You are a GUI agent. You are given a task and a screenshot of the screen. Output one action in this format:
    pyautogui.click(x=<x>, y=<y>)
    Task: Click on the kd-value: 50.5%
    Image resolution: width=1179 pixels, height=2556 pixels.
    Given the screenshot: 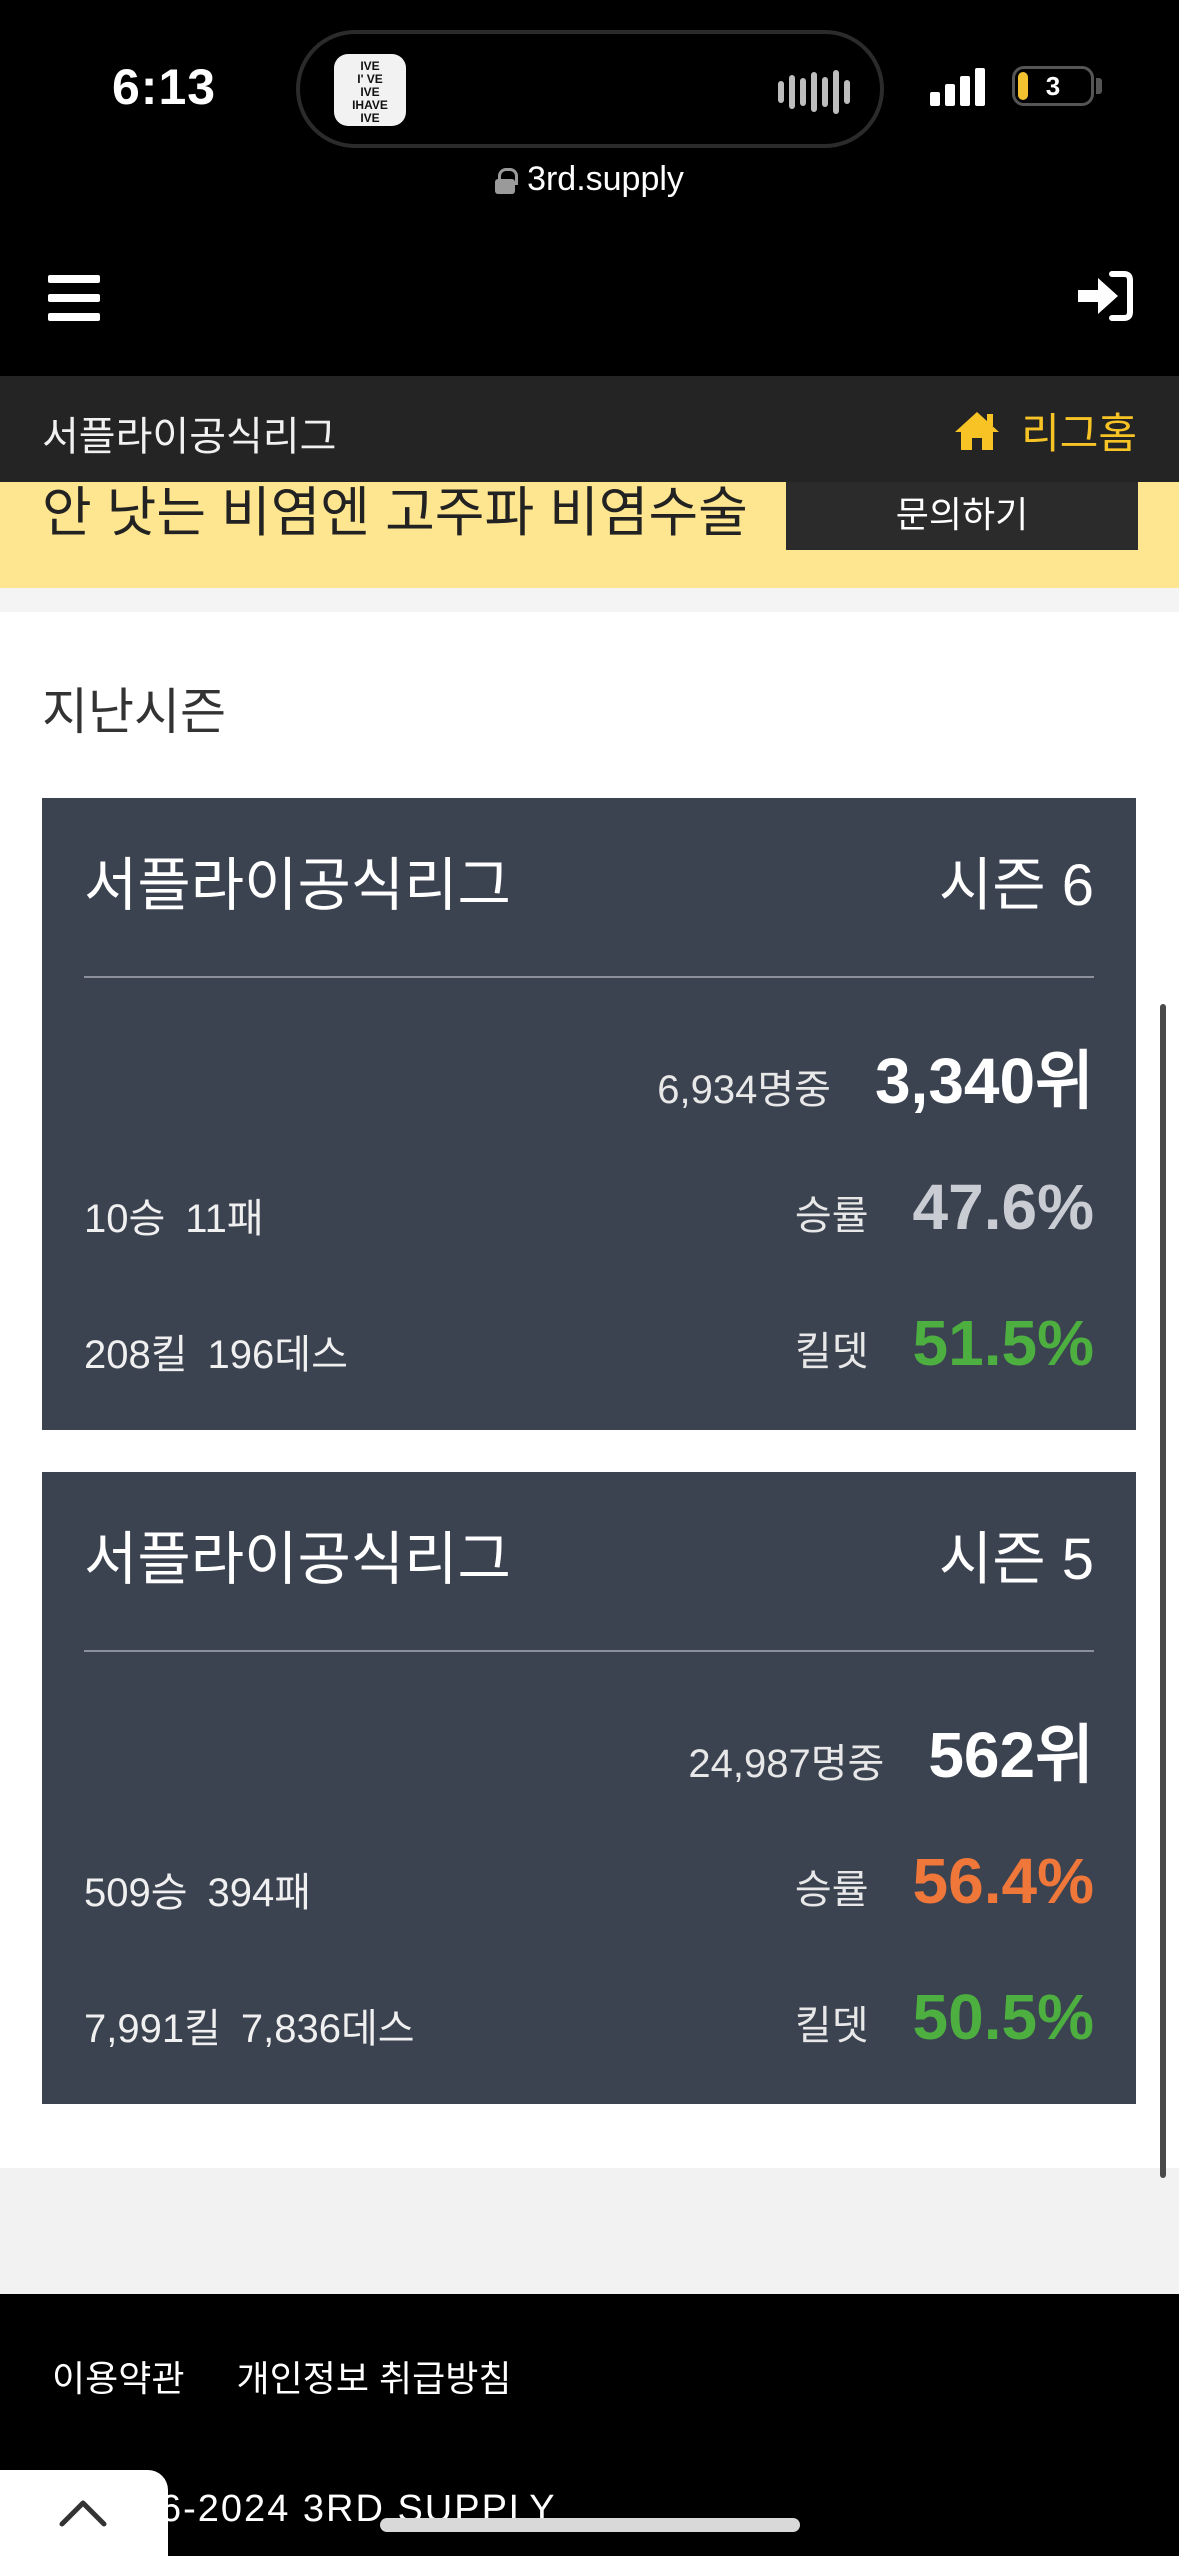 What is the action you would take?
    pyautogui.click(x=1003, y=2017)
    